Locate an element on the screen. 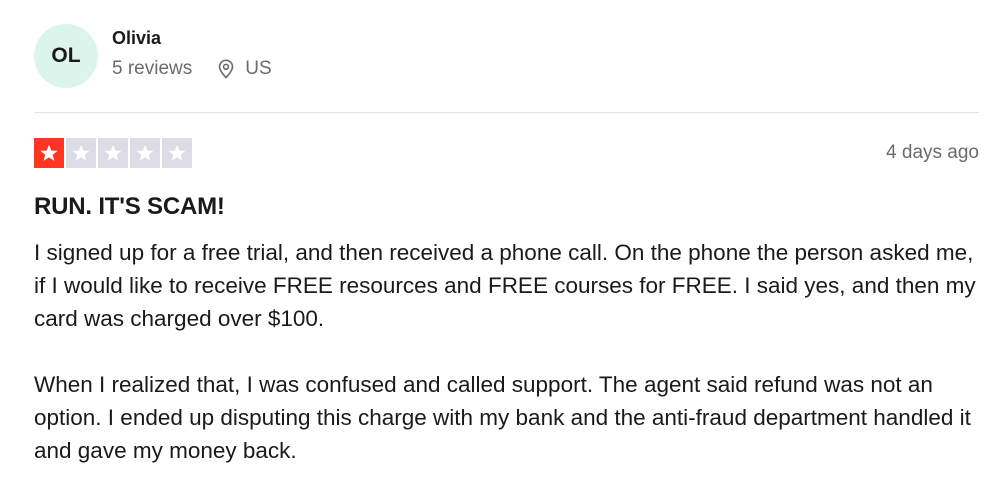 Image resolution: width=1008 pixels, height=500 pixels. review-count: 5 reviews is located at coordinates (152, 68).